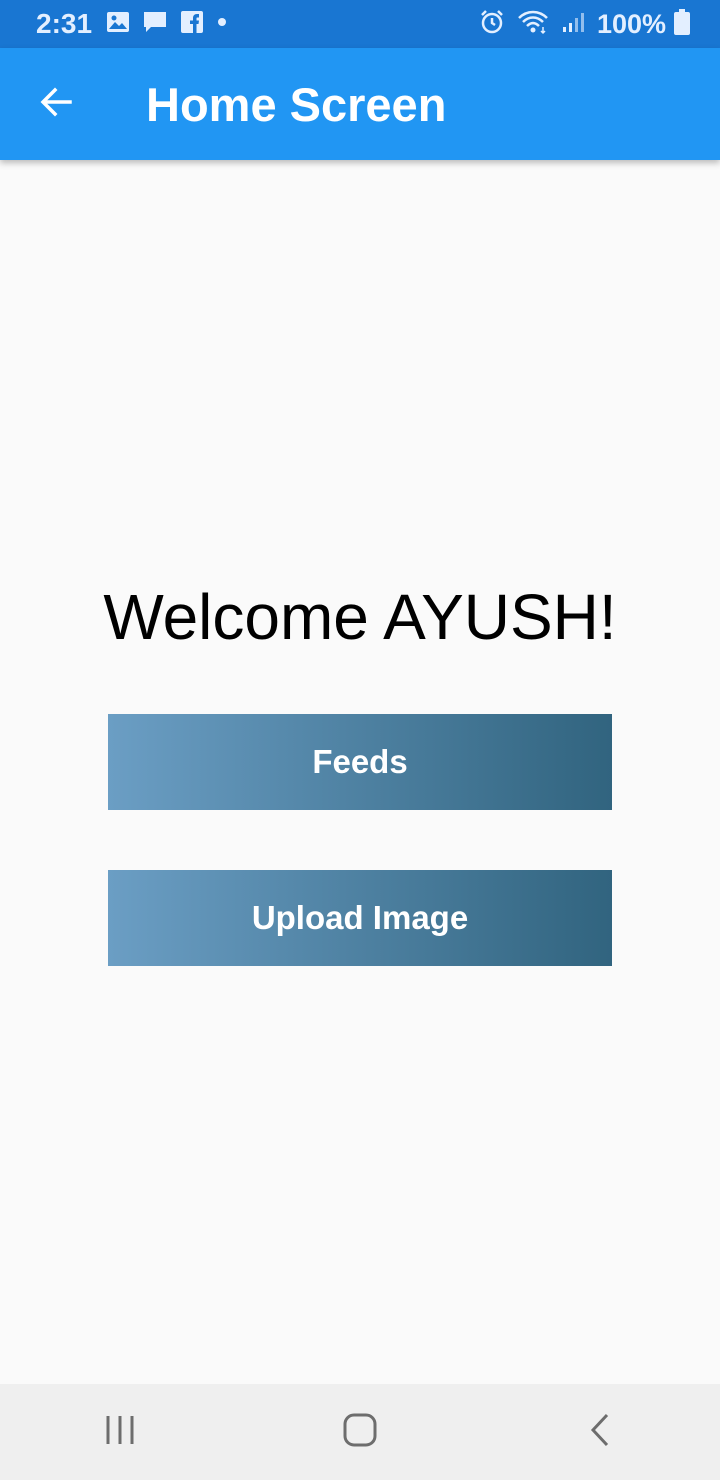 Image resolution: width=720 pixels, height=1480 pixels. I want to click on navigation-bar, so click(360, 1432).